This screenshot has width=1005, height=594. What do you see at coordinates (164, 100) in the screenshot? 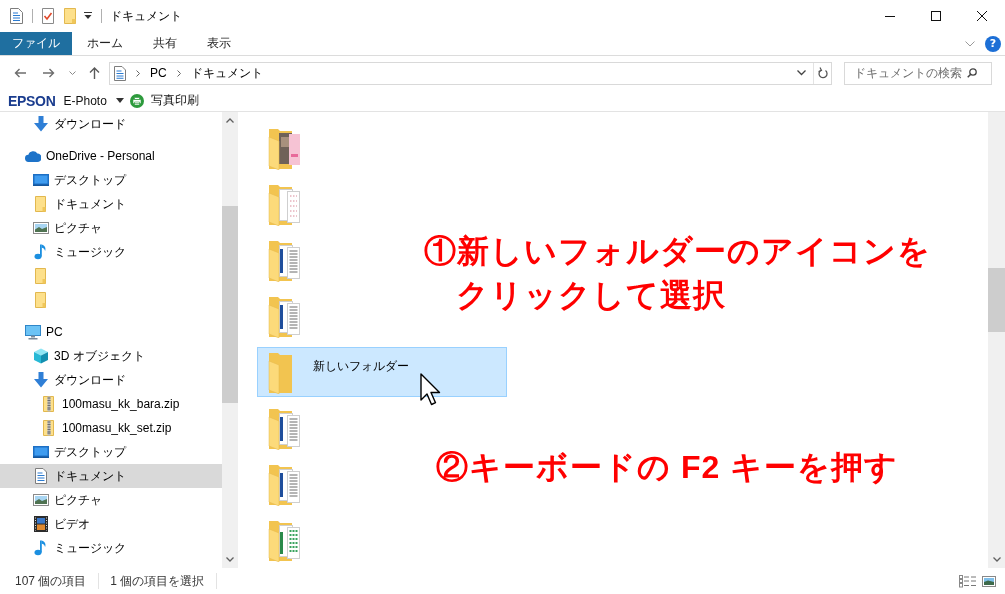
I see `print-photos-button: 写真印刷` at bounding box center [164, 100].